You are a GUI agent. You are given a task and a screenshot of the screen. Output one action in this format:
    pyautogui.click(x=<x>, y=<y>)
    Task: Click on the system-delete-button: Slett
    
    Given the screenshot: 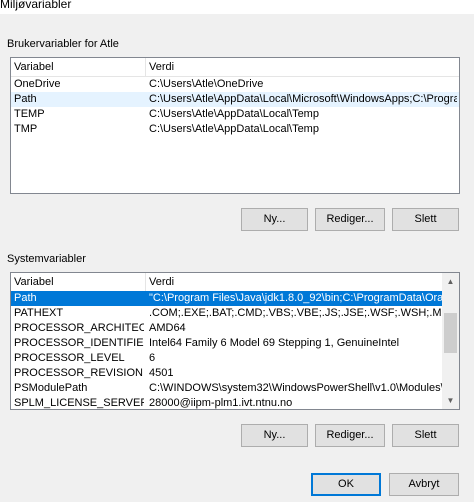 What is the action you would take?
    pyautogui.click(x=425, y=435)
    